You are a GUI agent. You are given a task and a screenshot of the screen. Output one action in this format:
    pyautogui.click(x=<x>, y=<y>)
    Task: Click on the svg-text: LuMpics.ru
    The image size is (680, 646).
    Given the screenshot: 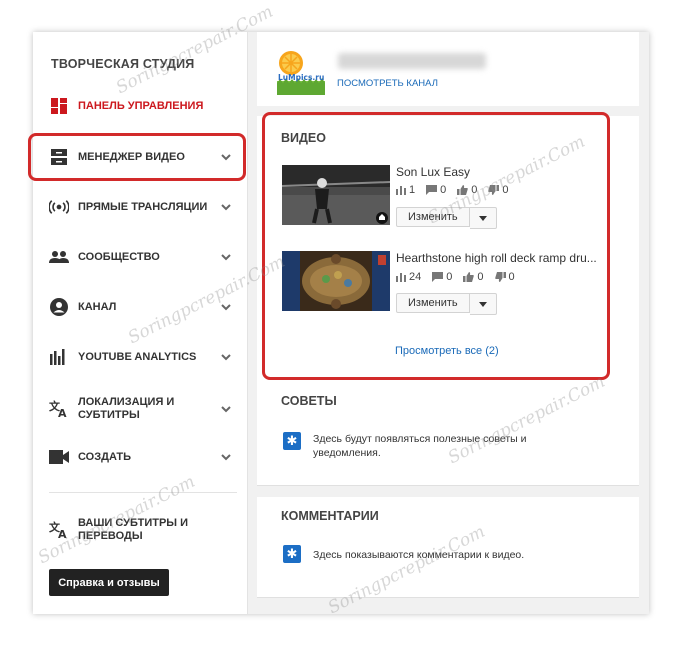 What is the action you would take?
    pyautogui.click(x=301, y=77)
    